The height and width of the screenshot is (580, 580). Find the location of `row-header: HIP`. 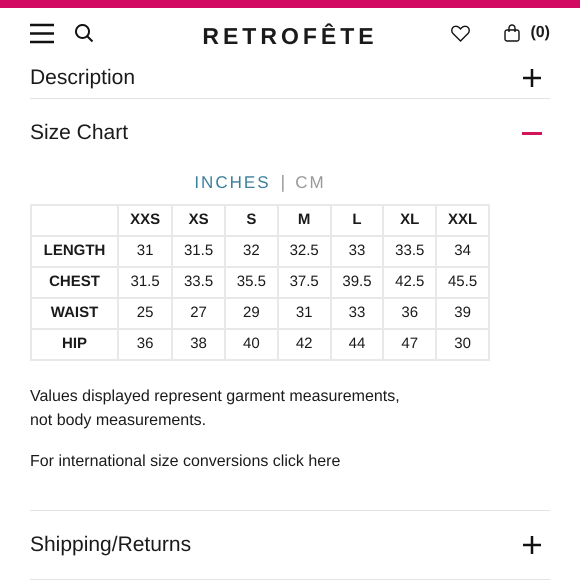

row-header: HIP is located at coordinates (74, 344).